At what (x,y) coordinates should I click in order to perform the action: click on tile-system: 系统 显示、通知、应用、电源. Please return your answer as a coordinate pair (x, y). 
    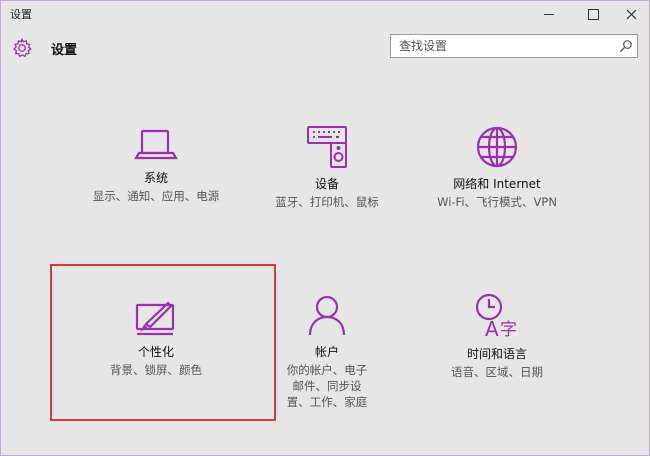
    Looking at the image, I should click on (156, 164).